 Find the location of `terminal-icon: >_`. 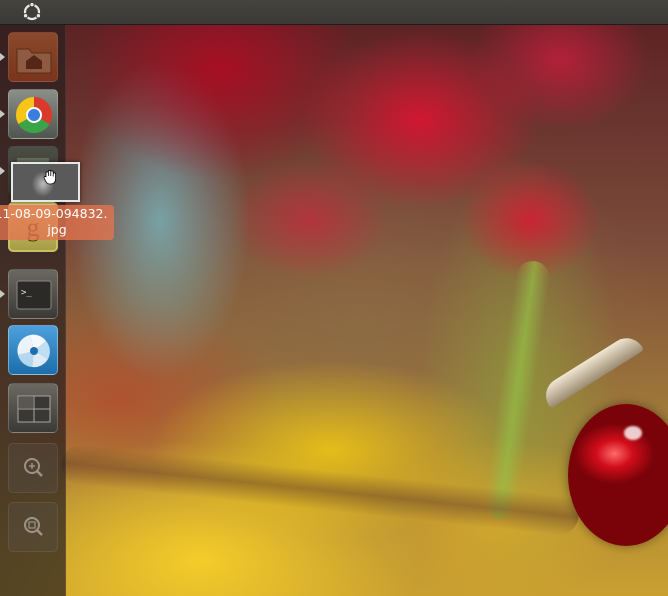

terminal-icon: >_ is located at coordinates (34, 295).